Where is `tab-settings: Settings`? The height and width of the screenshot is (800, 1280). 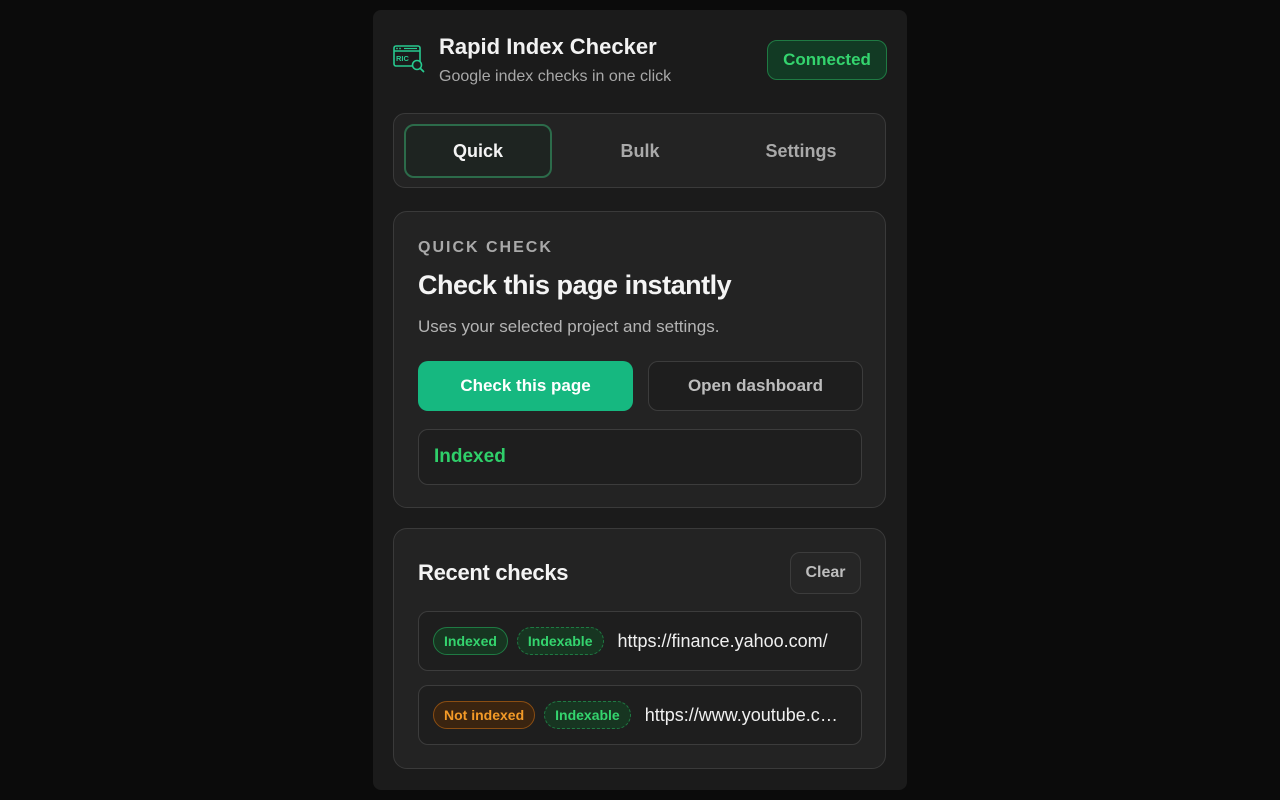 tab-settings: Settings is located at coordinates (801, 151).